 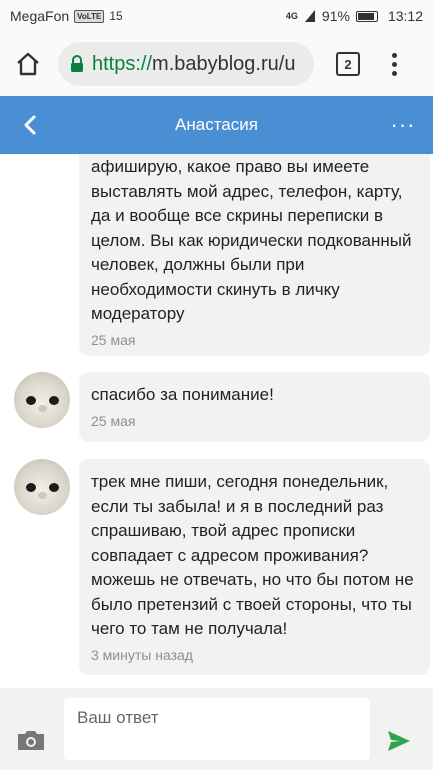 What do you see at coordinates (405, 16) in the screenshot?
I see `clock: 13:12` at bounding box center [405, 16].